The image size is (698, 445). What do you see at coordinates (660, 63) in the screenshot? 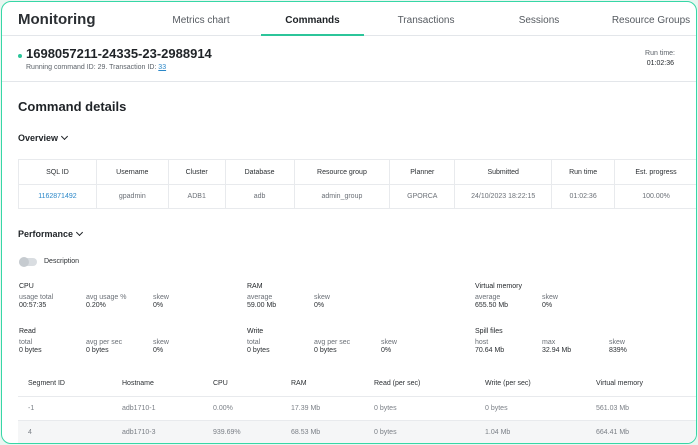
I see `runtime-value: 01:02:36` at bounding box center [660, 63].